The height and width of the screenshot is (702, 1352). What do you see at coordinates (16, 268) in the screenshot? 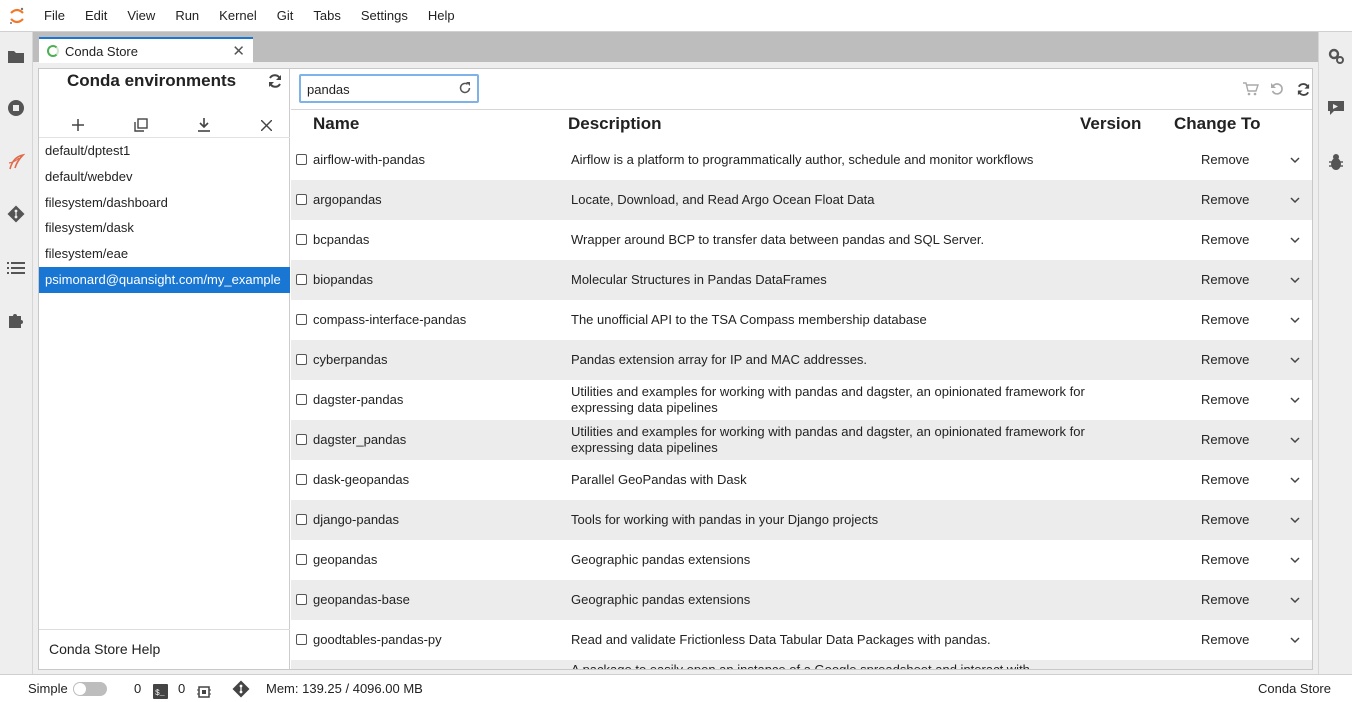
I see `toc-list-icon` at bounding box center [16, 268].